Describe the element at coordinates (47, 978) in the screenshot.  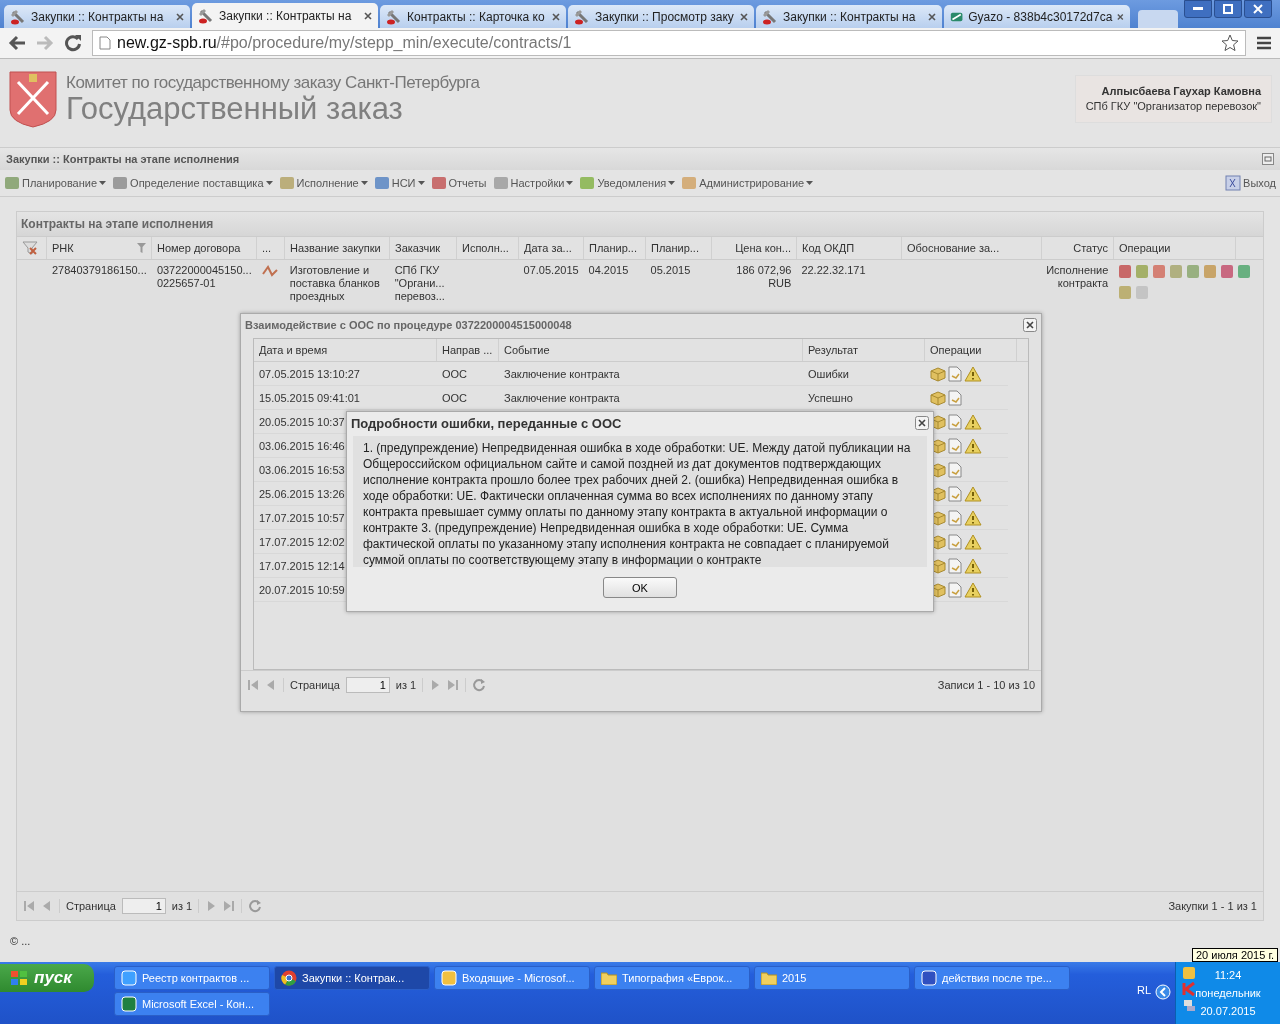
I see `start-button: пуск` at that location.